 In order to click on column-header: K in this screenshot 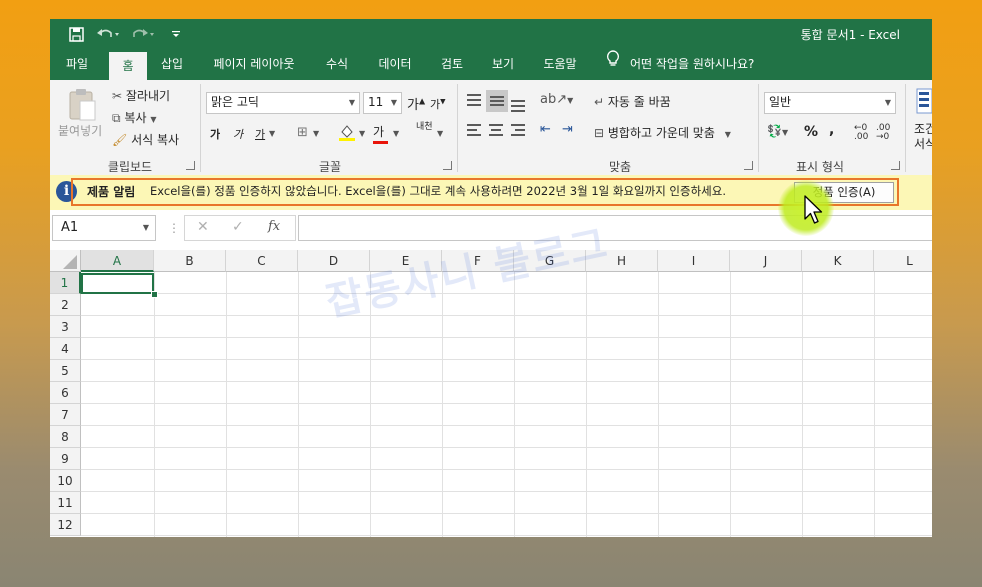, I will do `click(838, 261)`.